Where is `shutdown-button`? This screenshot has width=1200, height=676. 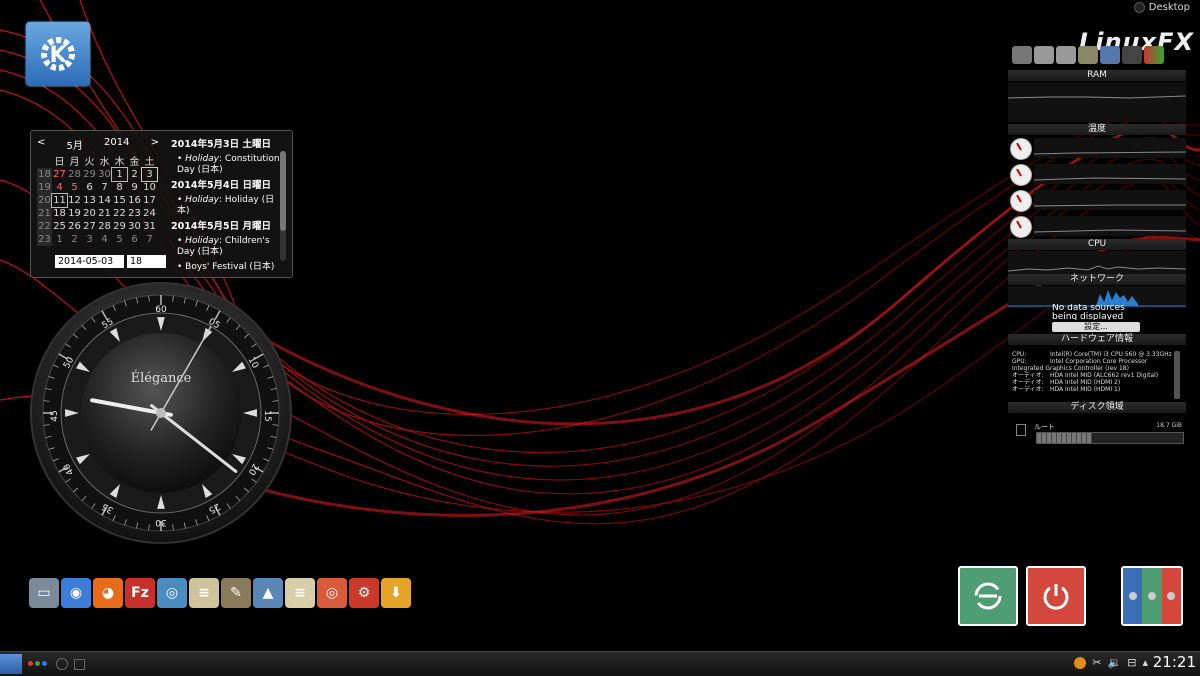 shutdown-button is located at coordinates (1056, 596).